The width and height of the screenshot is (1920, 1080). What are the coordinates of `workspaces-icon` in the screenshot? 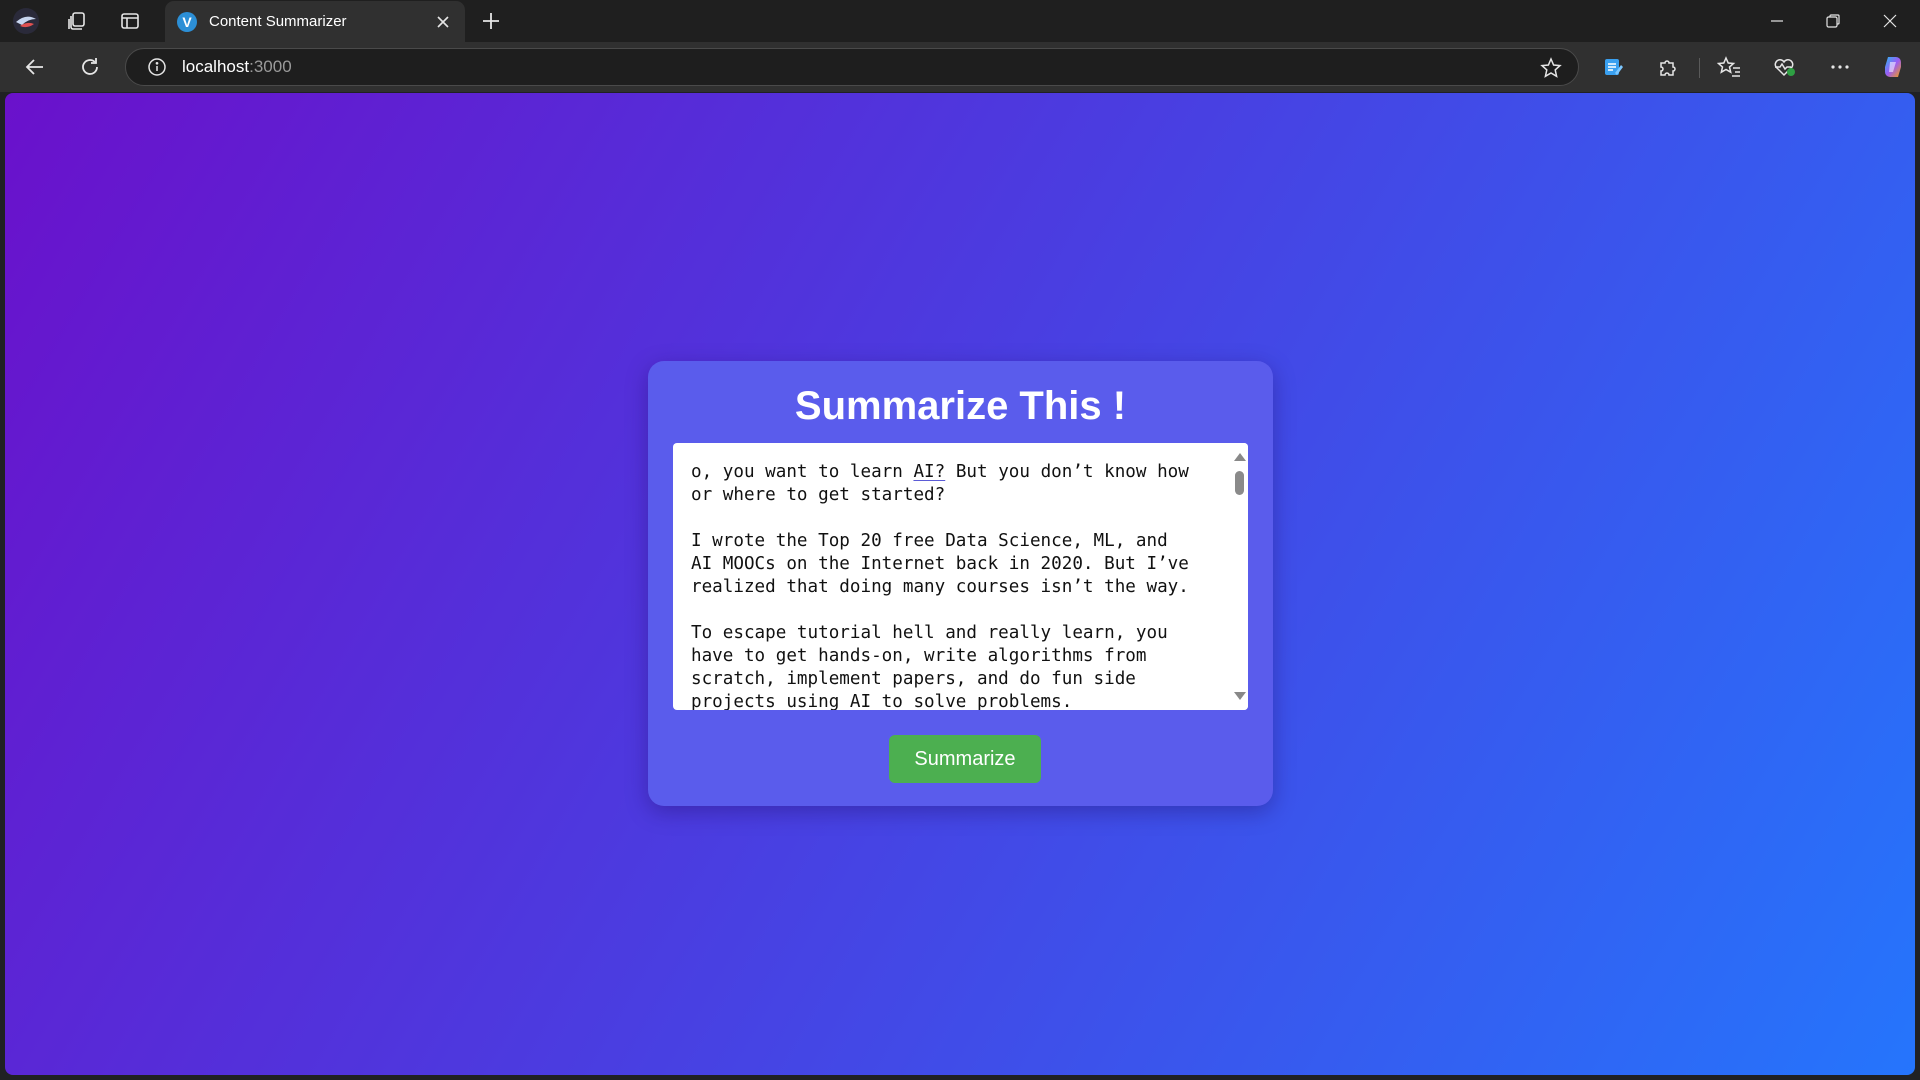 It's located at (77, 21).